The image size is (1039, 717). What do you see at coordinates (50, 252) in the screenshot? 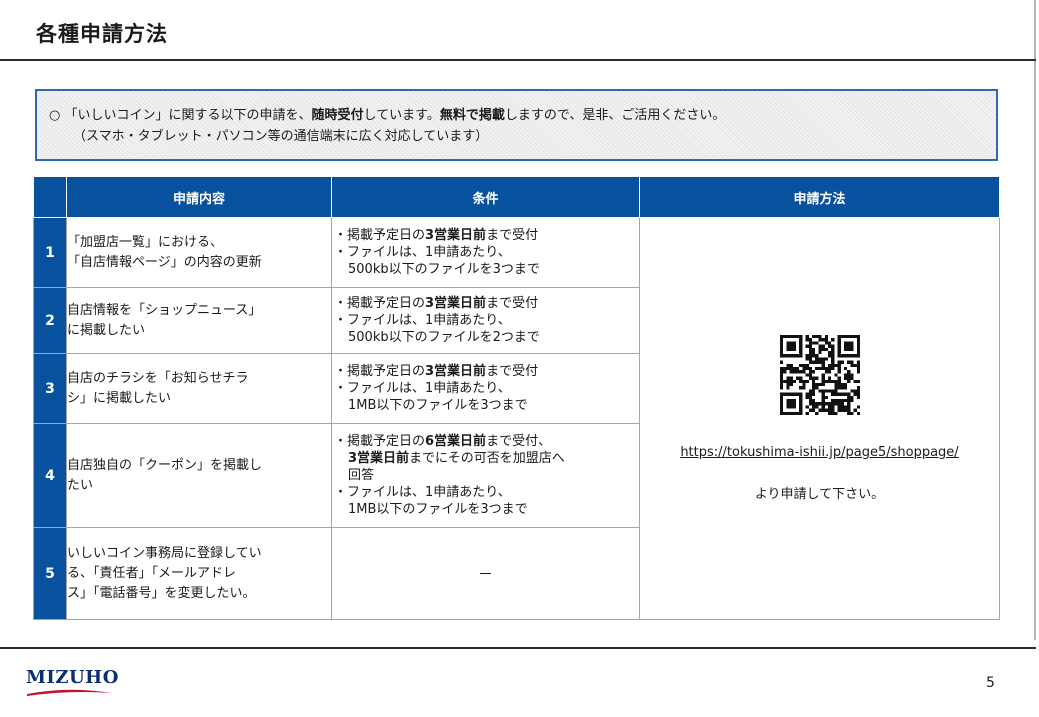
I see `row-number: 1` at bounding box center [50, 252].